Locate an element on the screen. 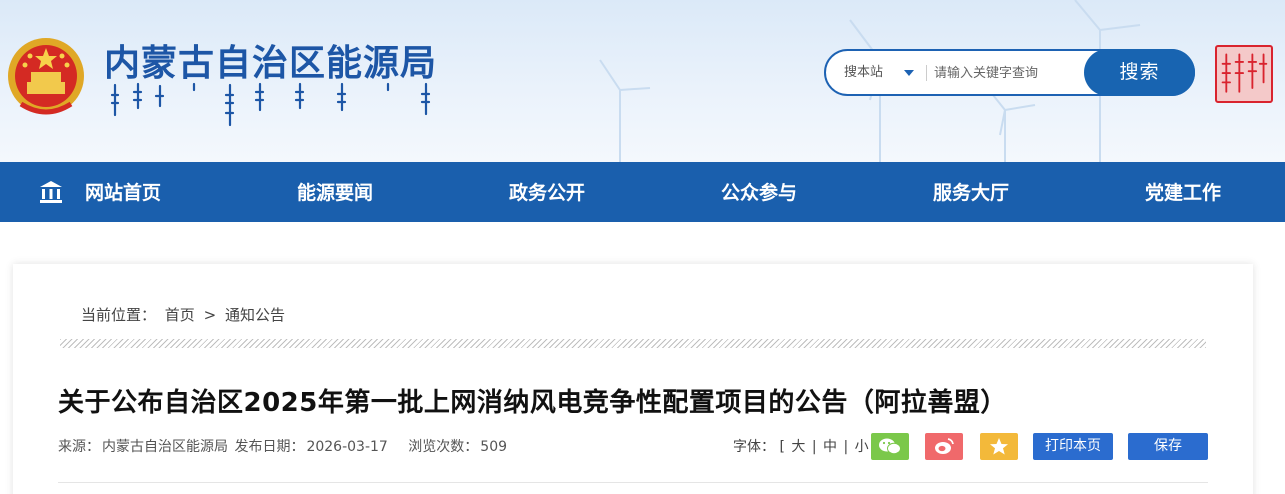 The width and height of the screenshot is (1285, 494). nav-item-energy-news: 能源要闻 is located at coordinates (335, 192).